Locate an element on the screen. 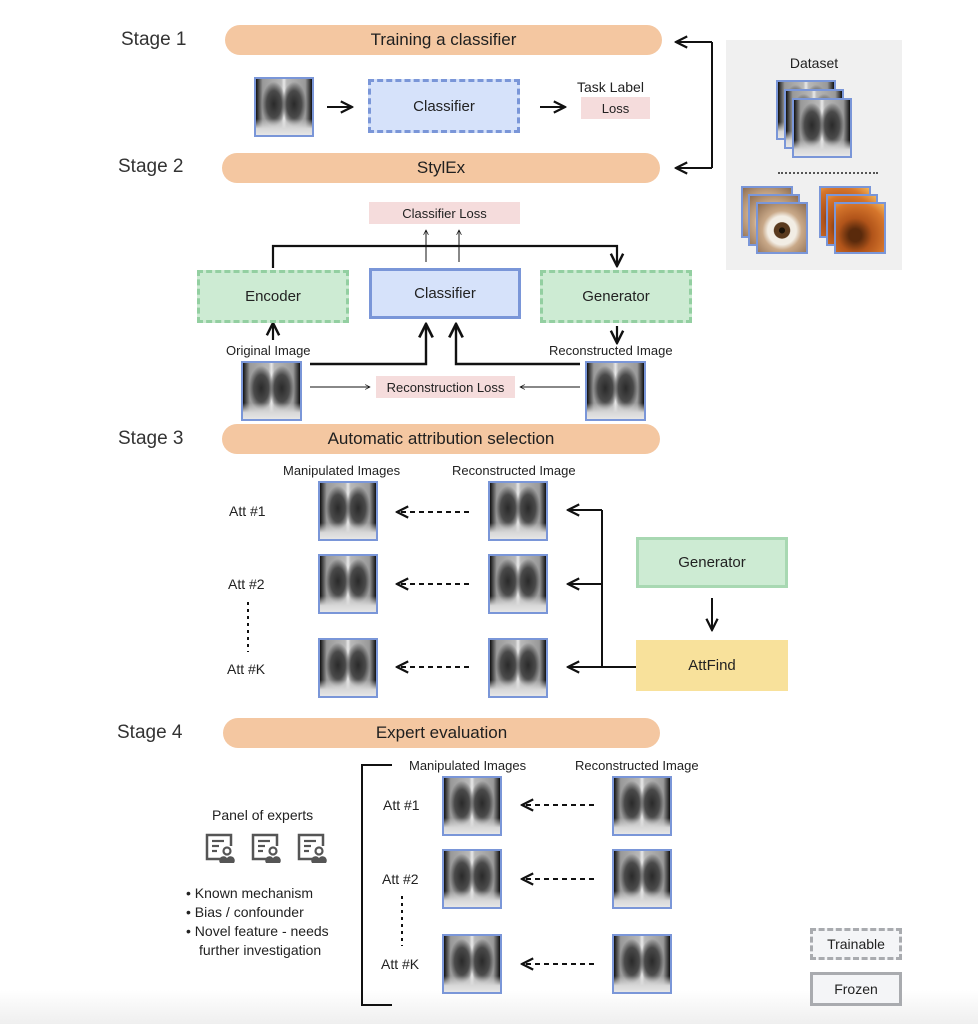  expert-icons is located at coordinates (267, 849).